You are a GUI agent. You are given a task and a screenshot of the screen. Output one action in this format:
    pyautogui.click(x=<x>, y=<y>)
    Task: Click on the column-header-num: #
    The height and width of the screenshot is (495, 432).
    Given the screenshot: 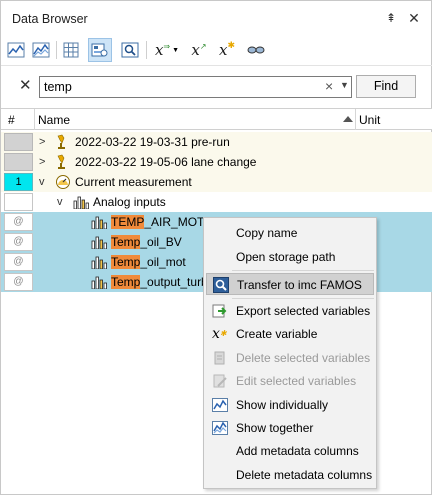 What is the action you would take?
    pyautogui.click(x=11, y=120)
    